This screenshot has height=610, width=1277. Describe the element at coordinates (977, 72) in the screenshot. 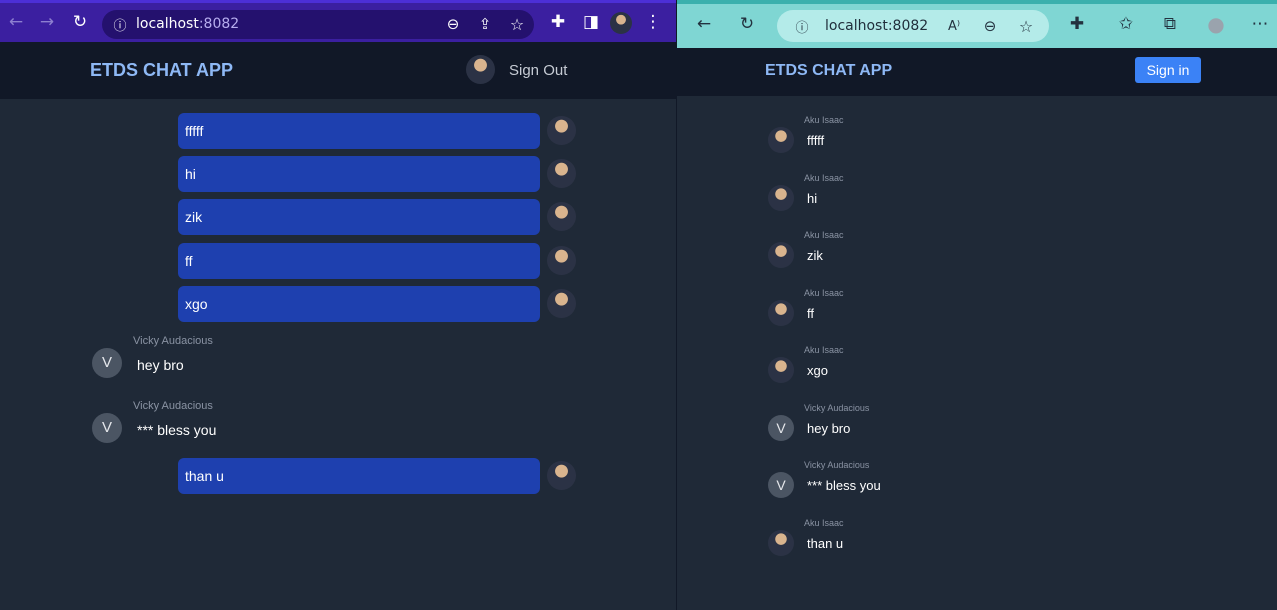

I see `app-header: ETDS CHAT APP Sign in` at that location.